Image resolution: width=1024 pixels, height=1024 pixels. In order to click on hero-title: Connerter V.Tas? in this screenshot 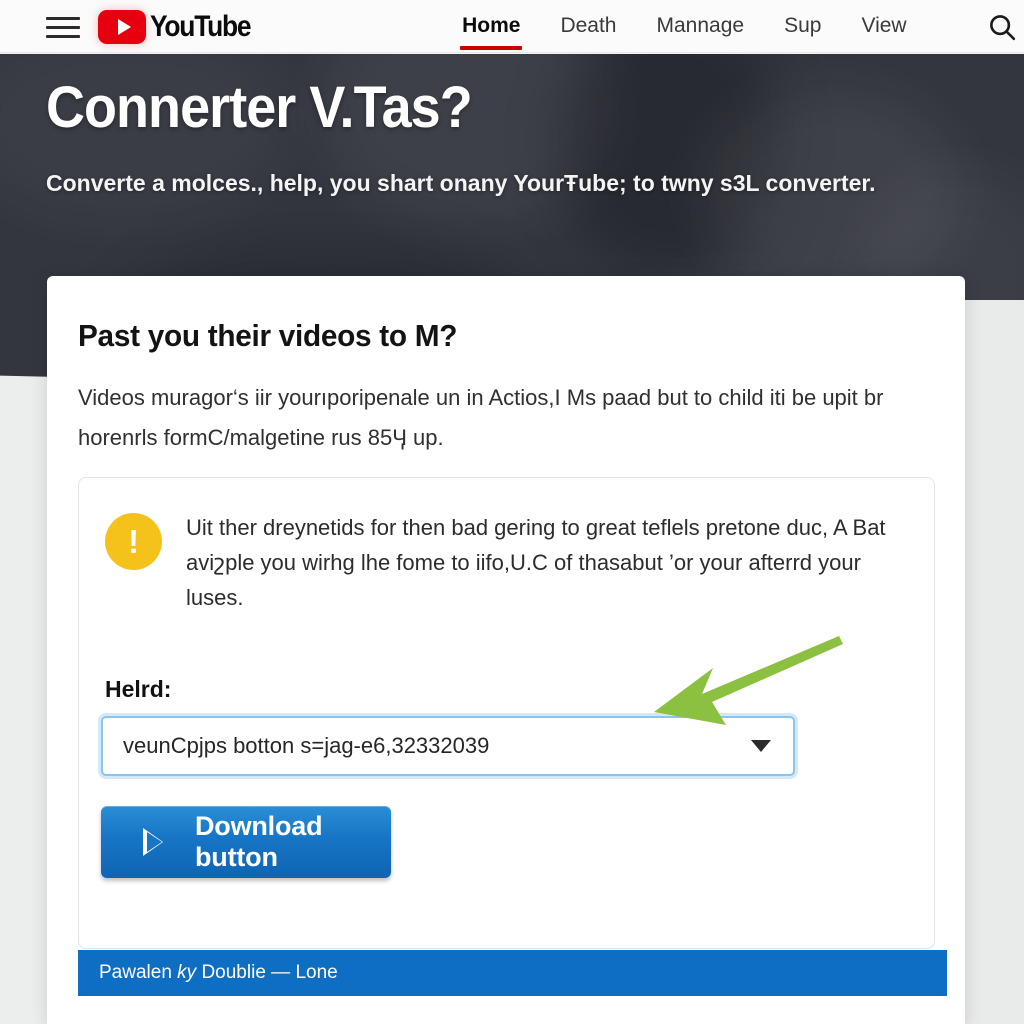, I will do `click(259, 107)`.